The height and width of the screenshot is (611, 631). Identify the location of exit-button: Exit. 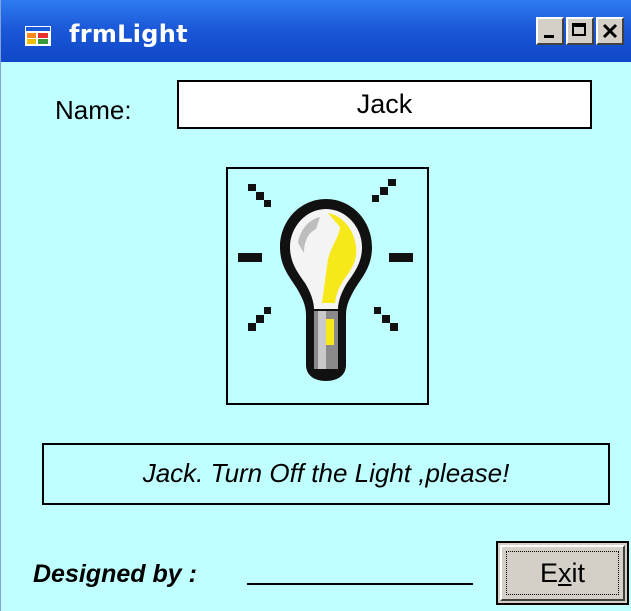
(562, 573).